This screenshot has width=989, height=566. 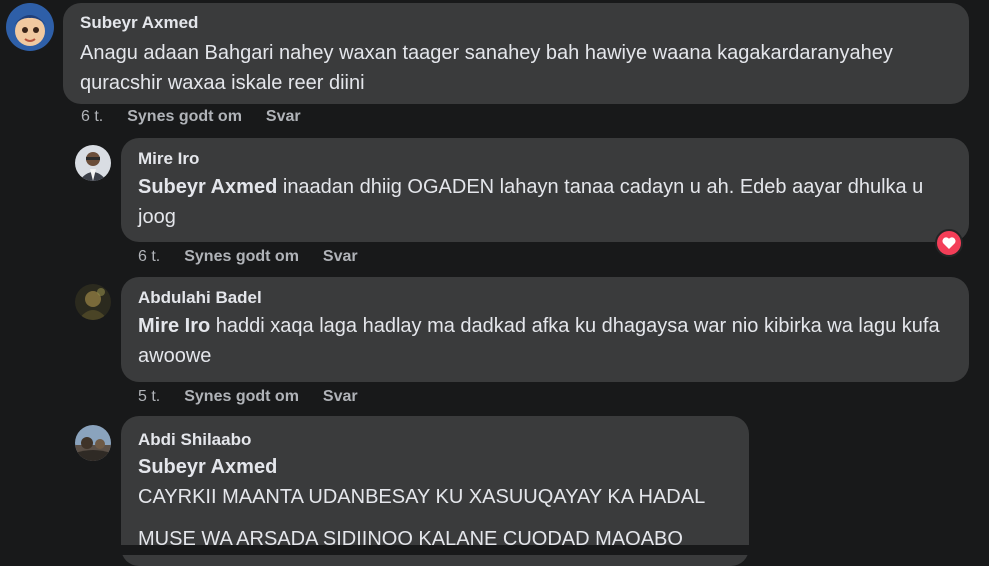 I want to click on cartoon-avatar-icon, so click(x=30, y=27).